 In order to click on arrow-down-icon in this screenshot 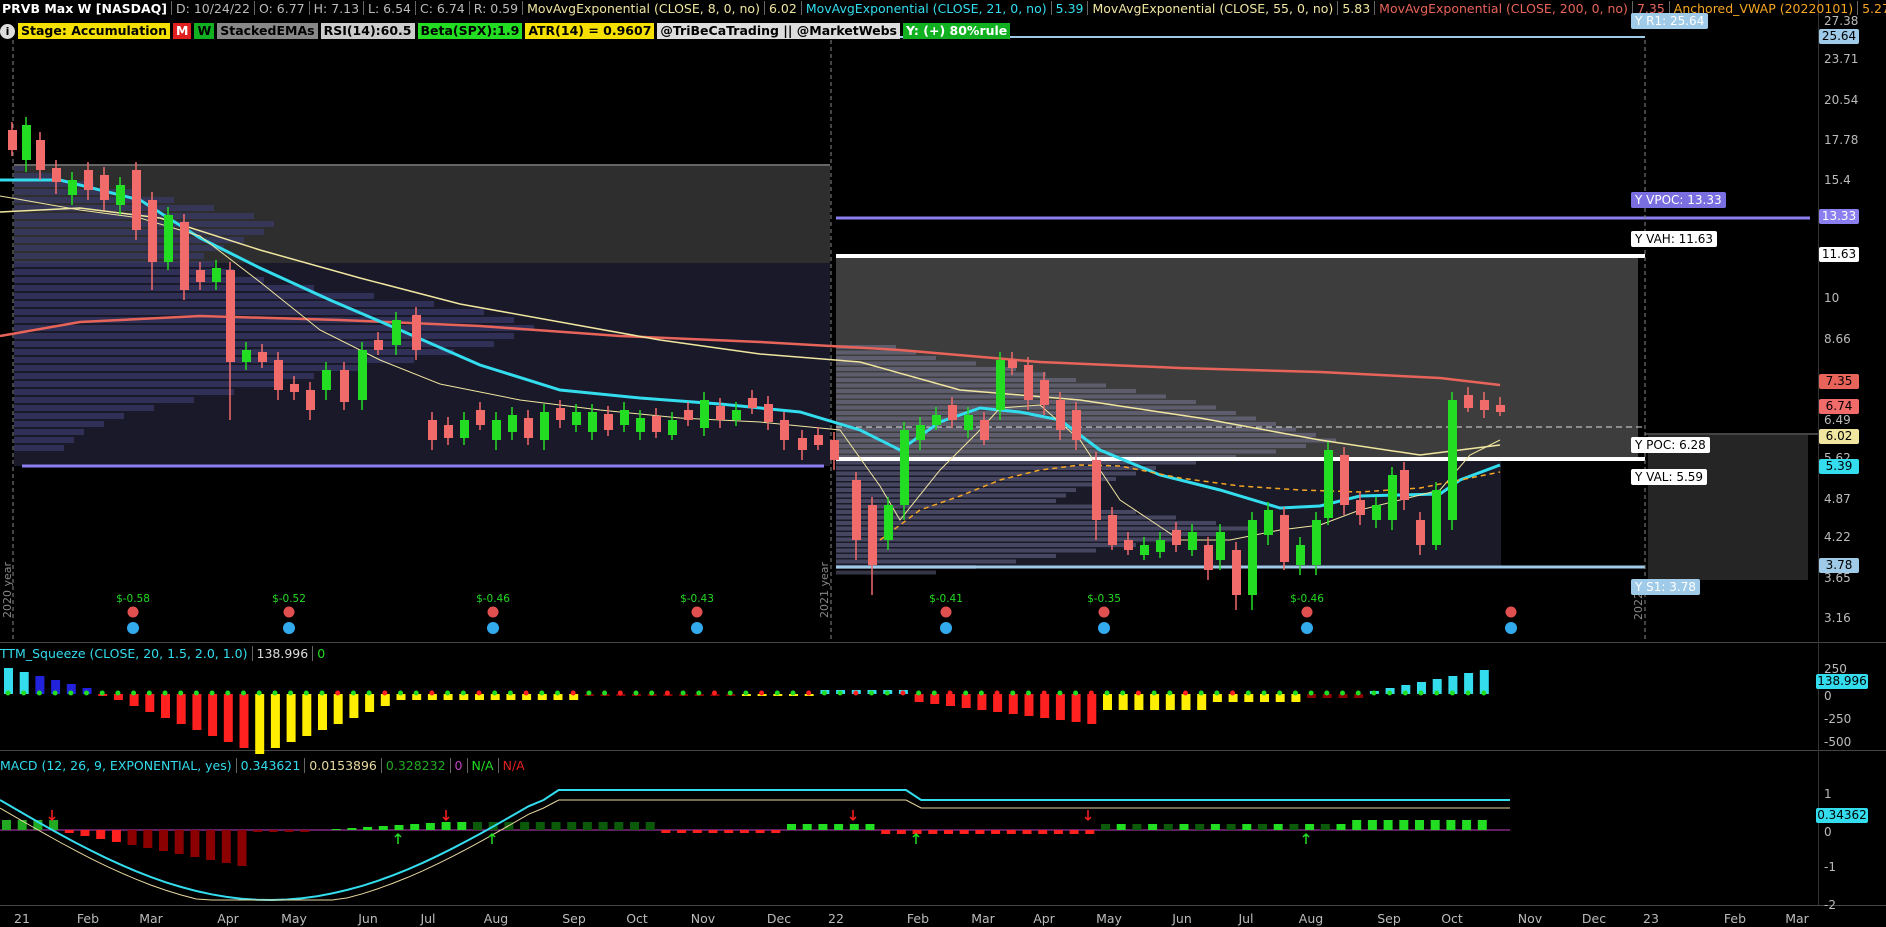, I will do `click(853, 816)`.